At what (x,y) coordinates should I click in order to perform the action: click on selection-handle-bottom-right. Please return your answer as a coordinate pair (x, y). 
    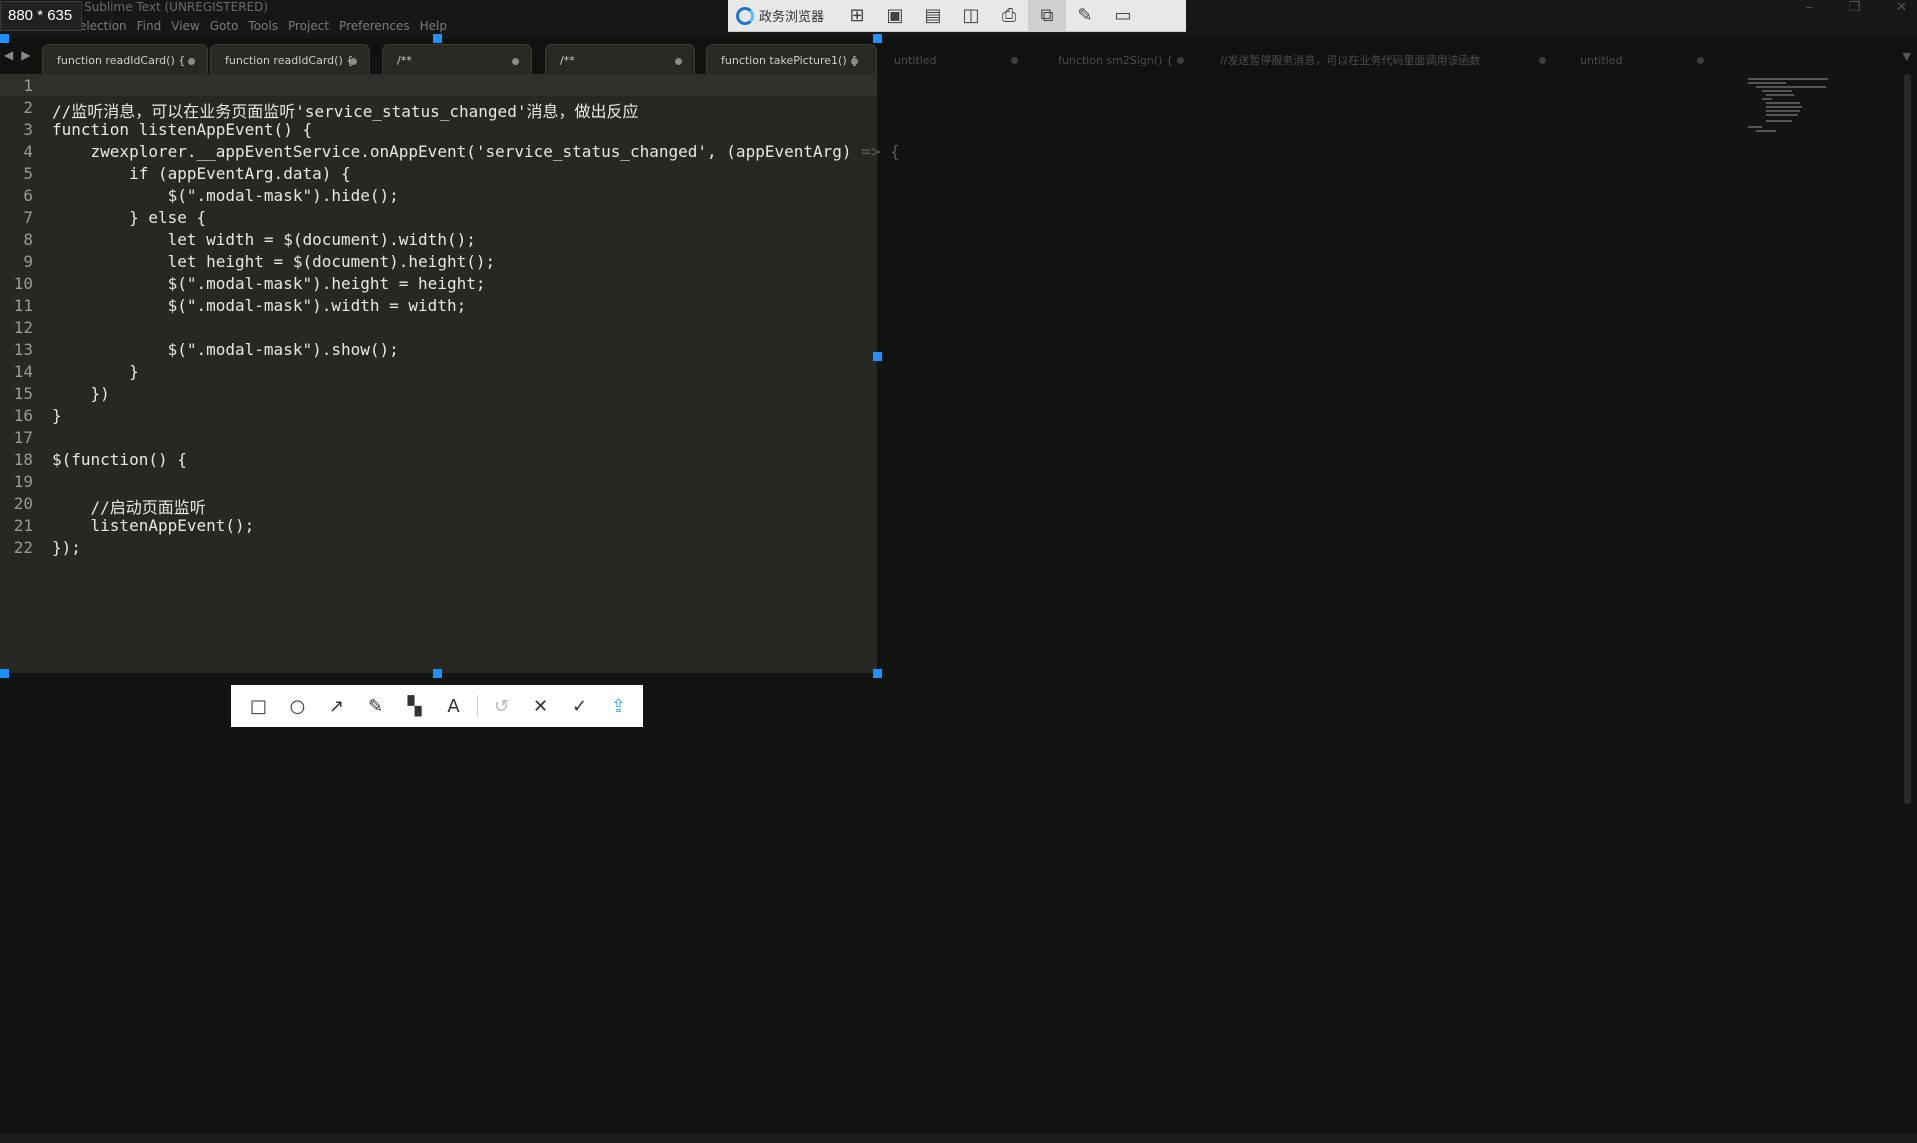
    Looking at the image, I should click on (877, 673).